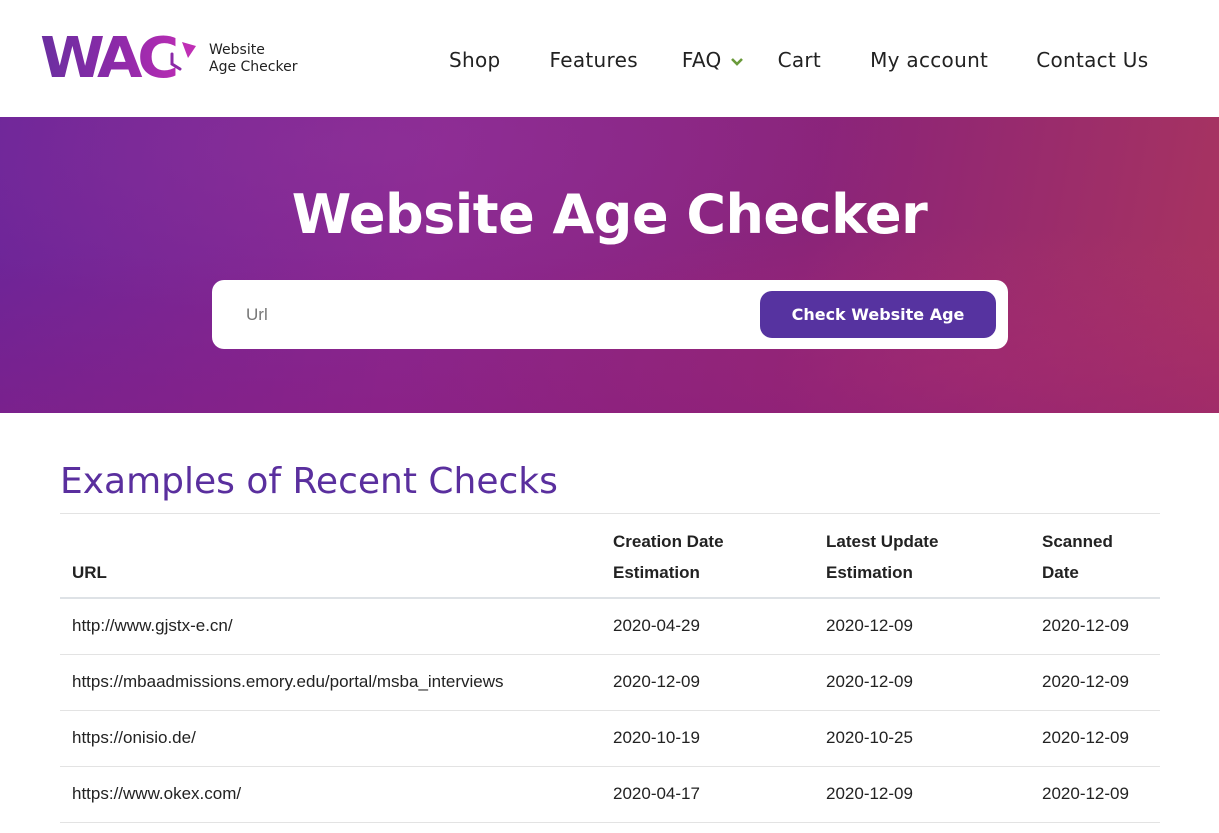  I want to click on cell-creation-date: 2020-04-29, so click(707, 626).